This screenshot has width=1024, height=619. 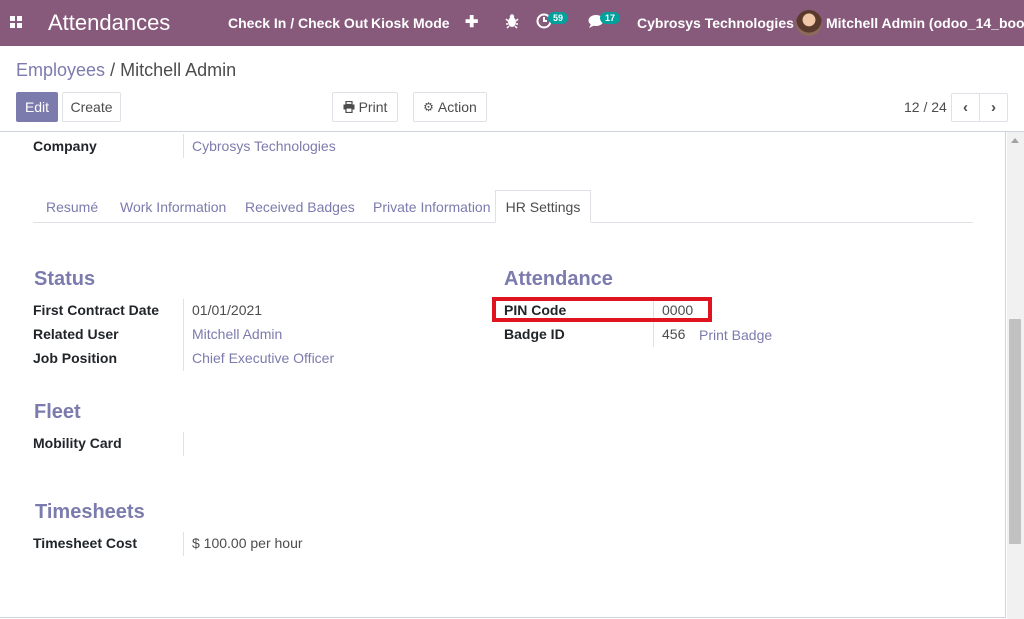 What do you see at coordinates (77, 443) in the screenshot?
I see `mobility-card-label: Mobility Card` at bounding box center [77, 443].